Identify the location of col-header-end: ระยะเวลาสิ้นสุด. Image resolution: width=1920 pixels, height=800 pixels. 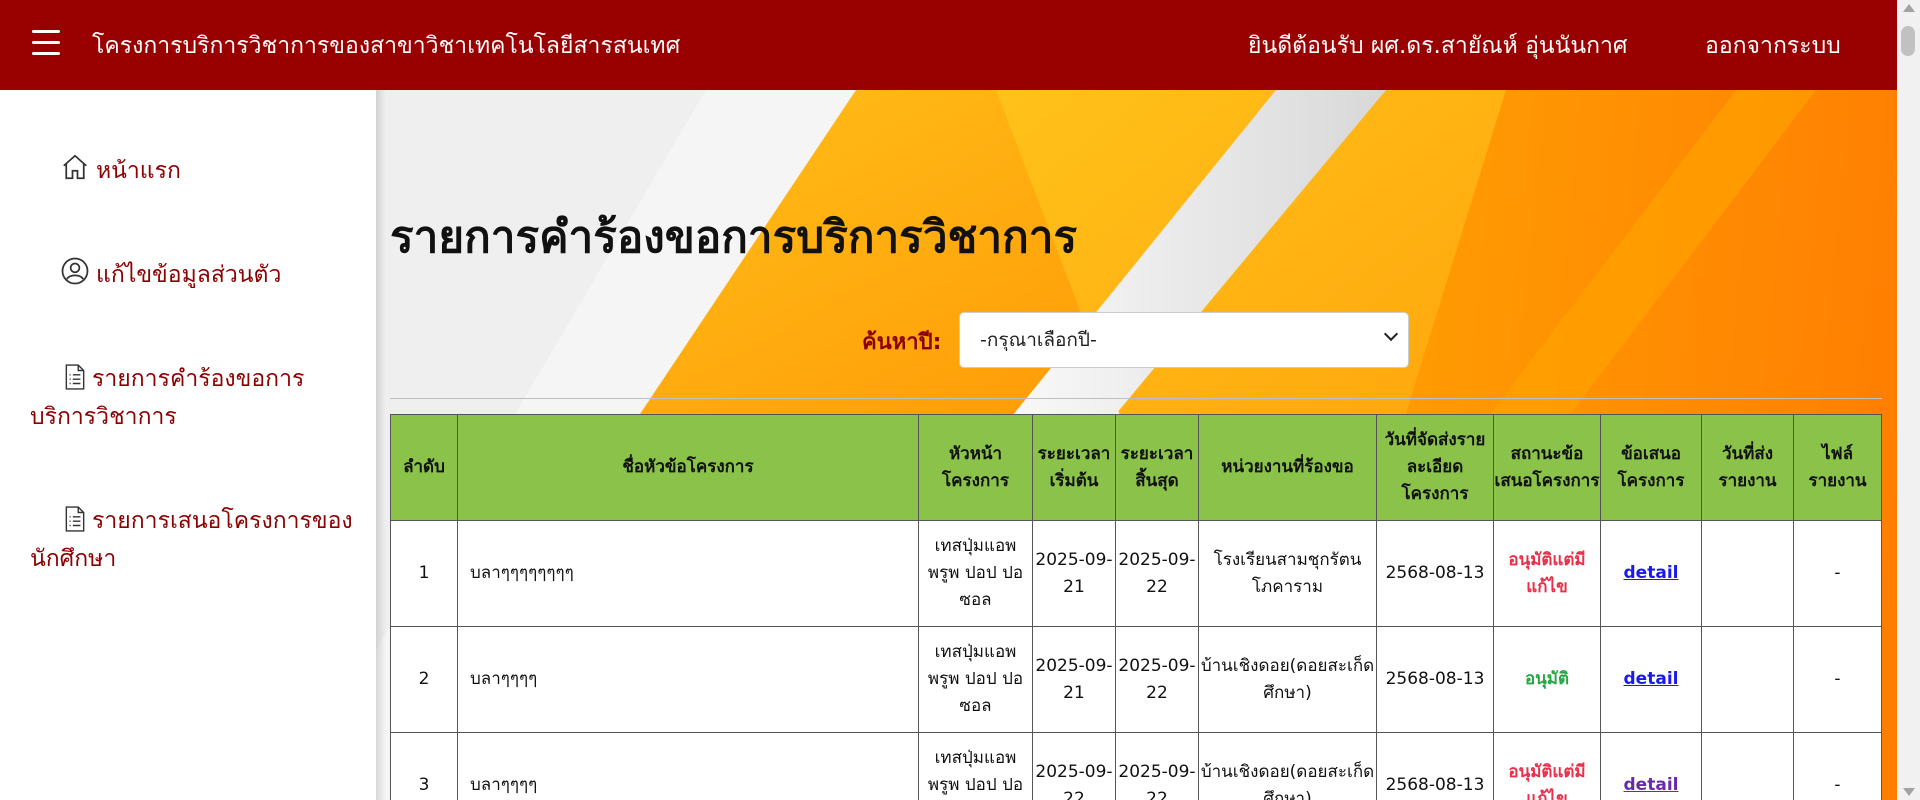
(1157, 467).